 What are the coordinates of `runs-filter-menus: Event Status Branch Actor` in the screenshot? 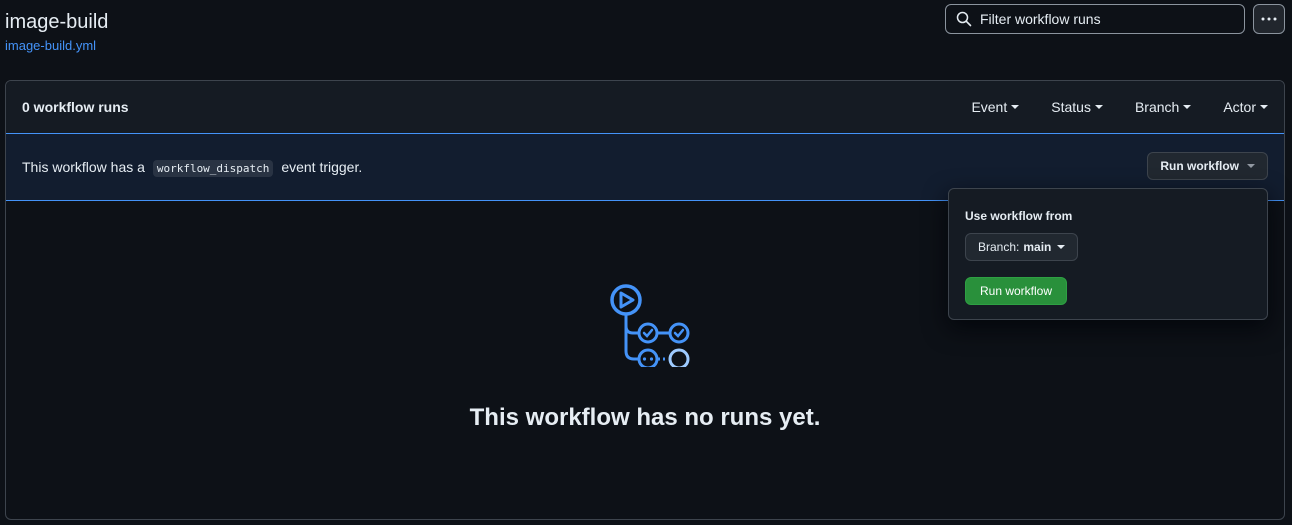 It's located at (1103, 107).